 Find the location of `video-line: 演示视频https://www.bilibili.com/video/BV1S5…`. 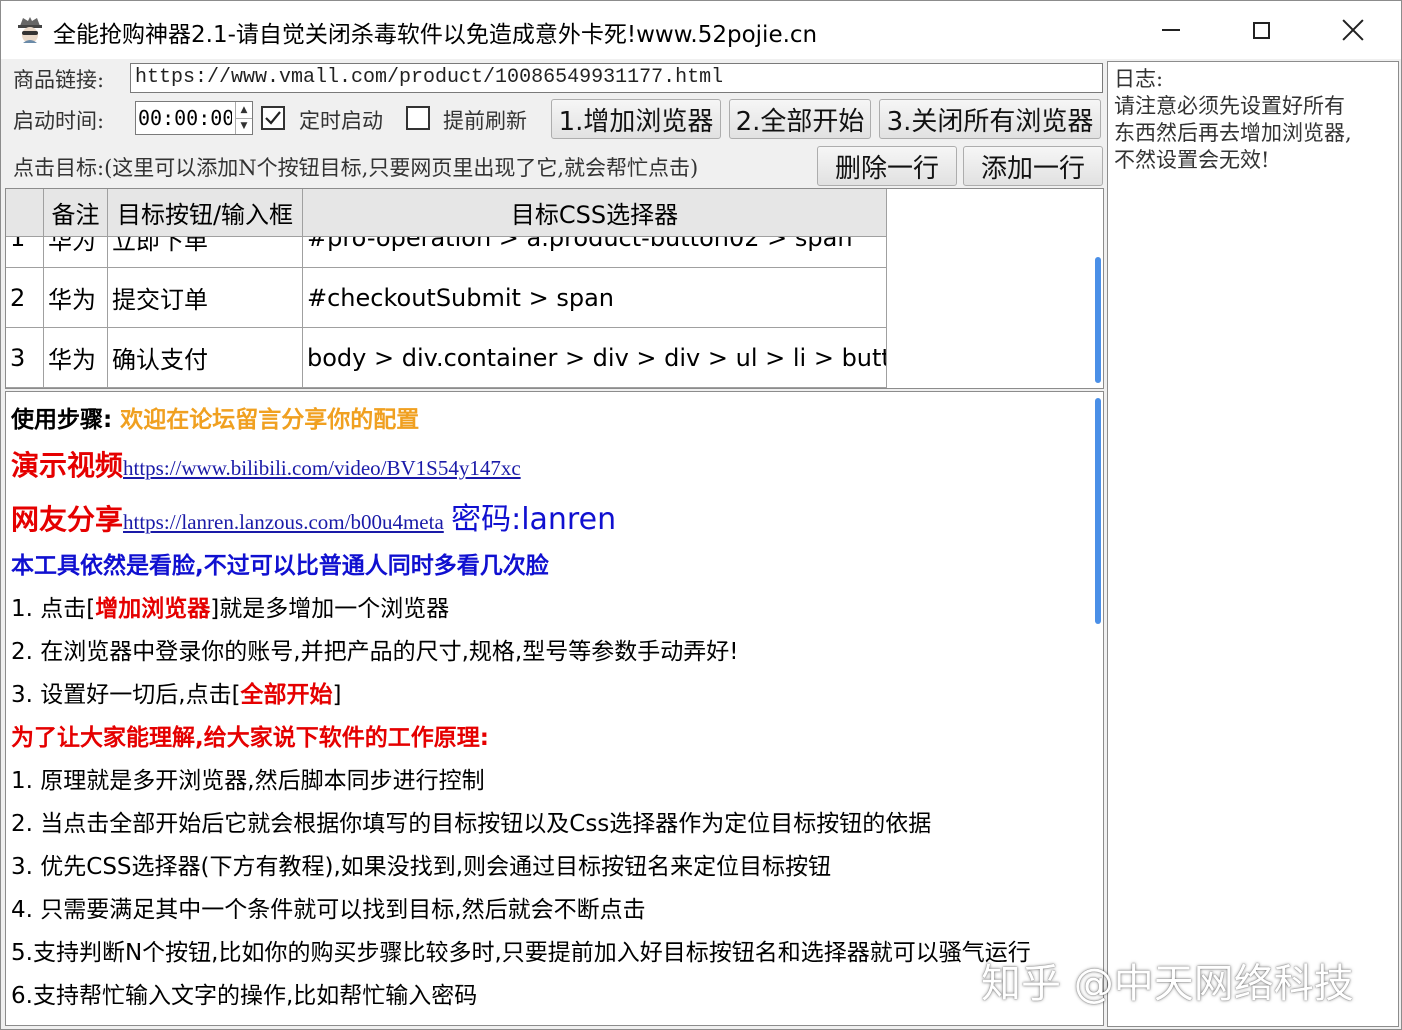

video-line: 演示视频https://www.bilibili.com/video/BV1S5… is located at coordinates (266, 464).